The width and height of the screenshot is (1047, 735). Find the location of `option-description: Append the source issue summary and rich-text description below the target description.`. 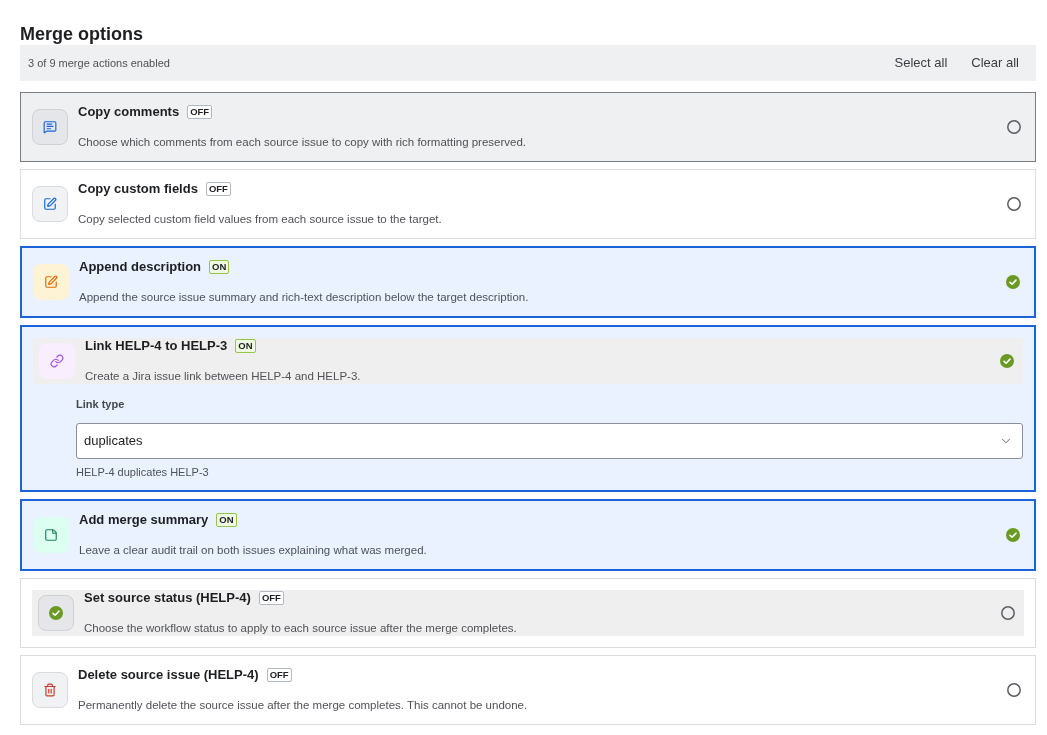

option-description: Append the source issue summary and rich-text description below the target description. is located at coordinates (304, 297).